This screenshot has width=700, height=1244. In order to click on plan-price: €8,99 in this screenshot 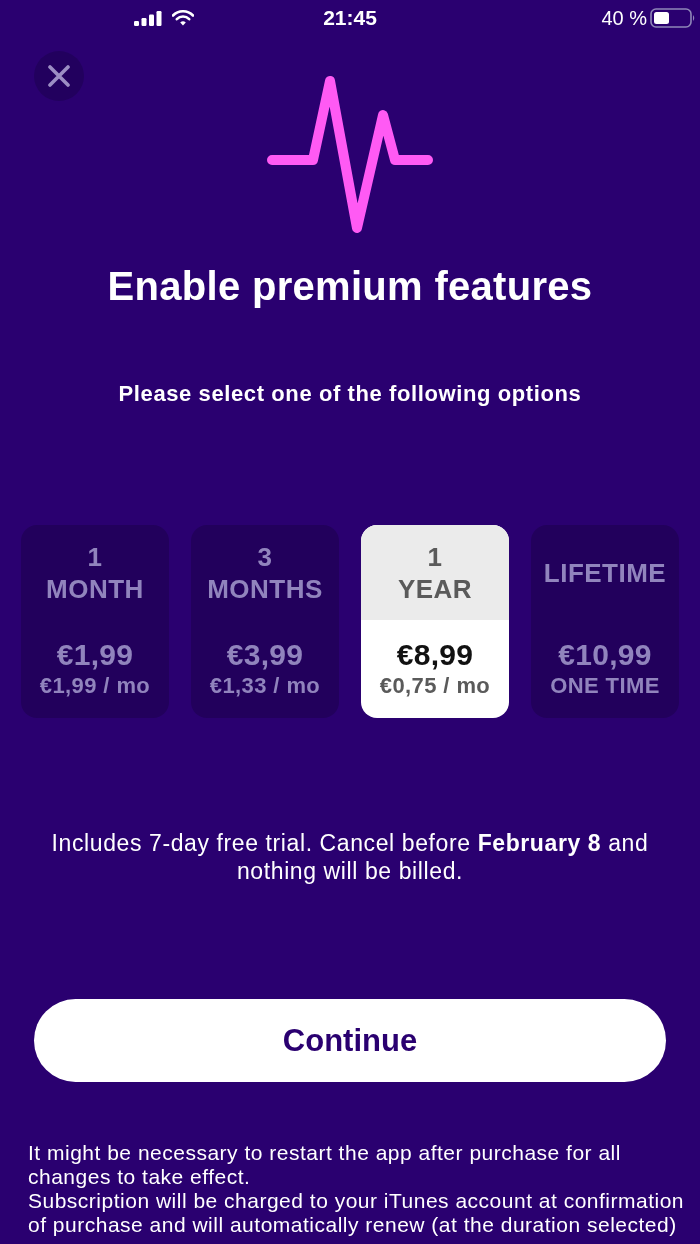, I will do `click(435, 655)`.